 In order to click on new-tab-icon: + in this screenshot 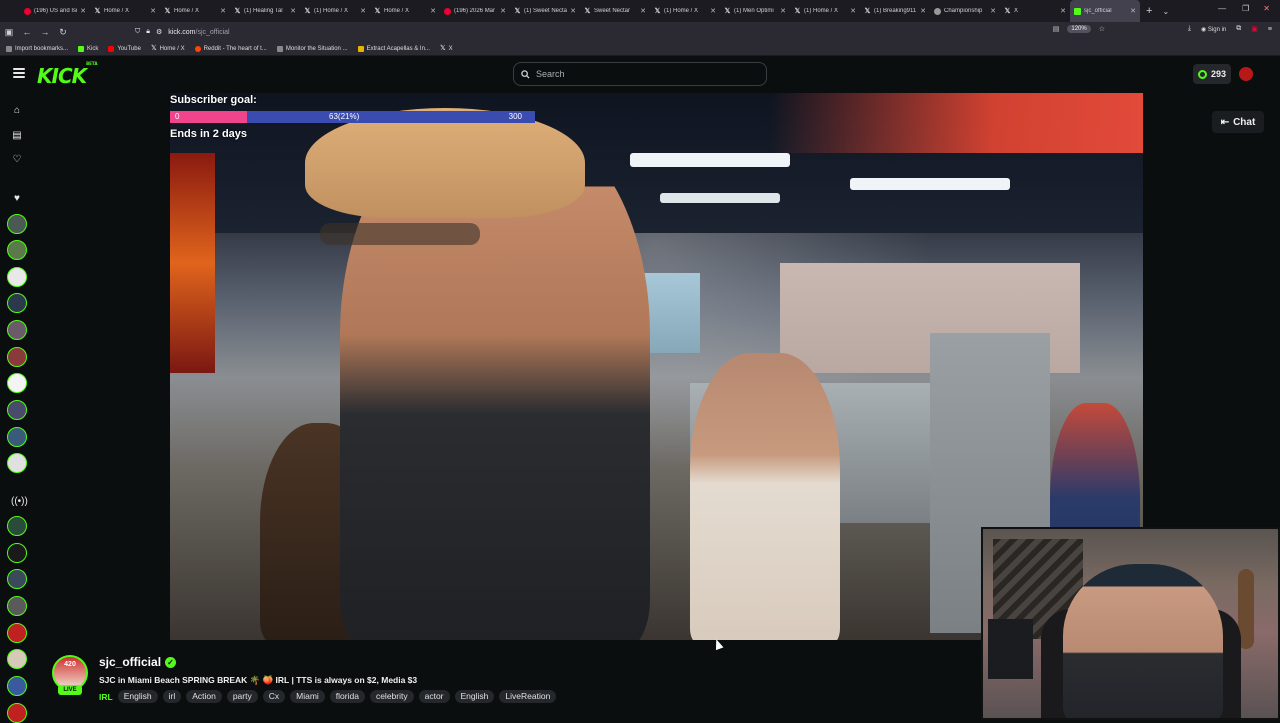, I will do `click(1149, 11)`.